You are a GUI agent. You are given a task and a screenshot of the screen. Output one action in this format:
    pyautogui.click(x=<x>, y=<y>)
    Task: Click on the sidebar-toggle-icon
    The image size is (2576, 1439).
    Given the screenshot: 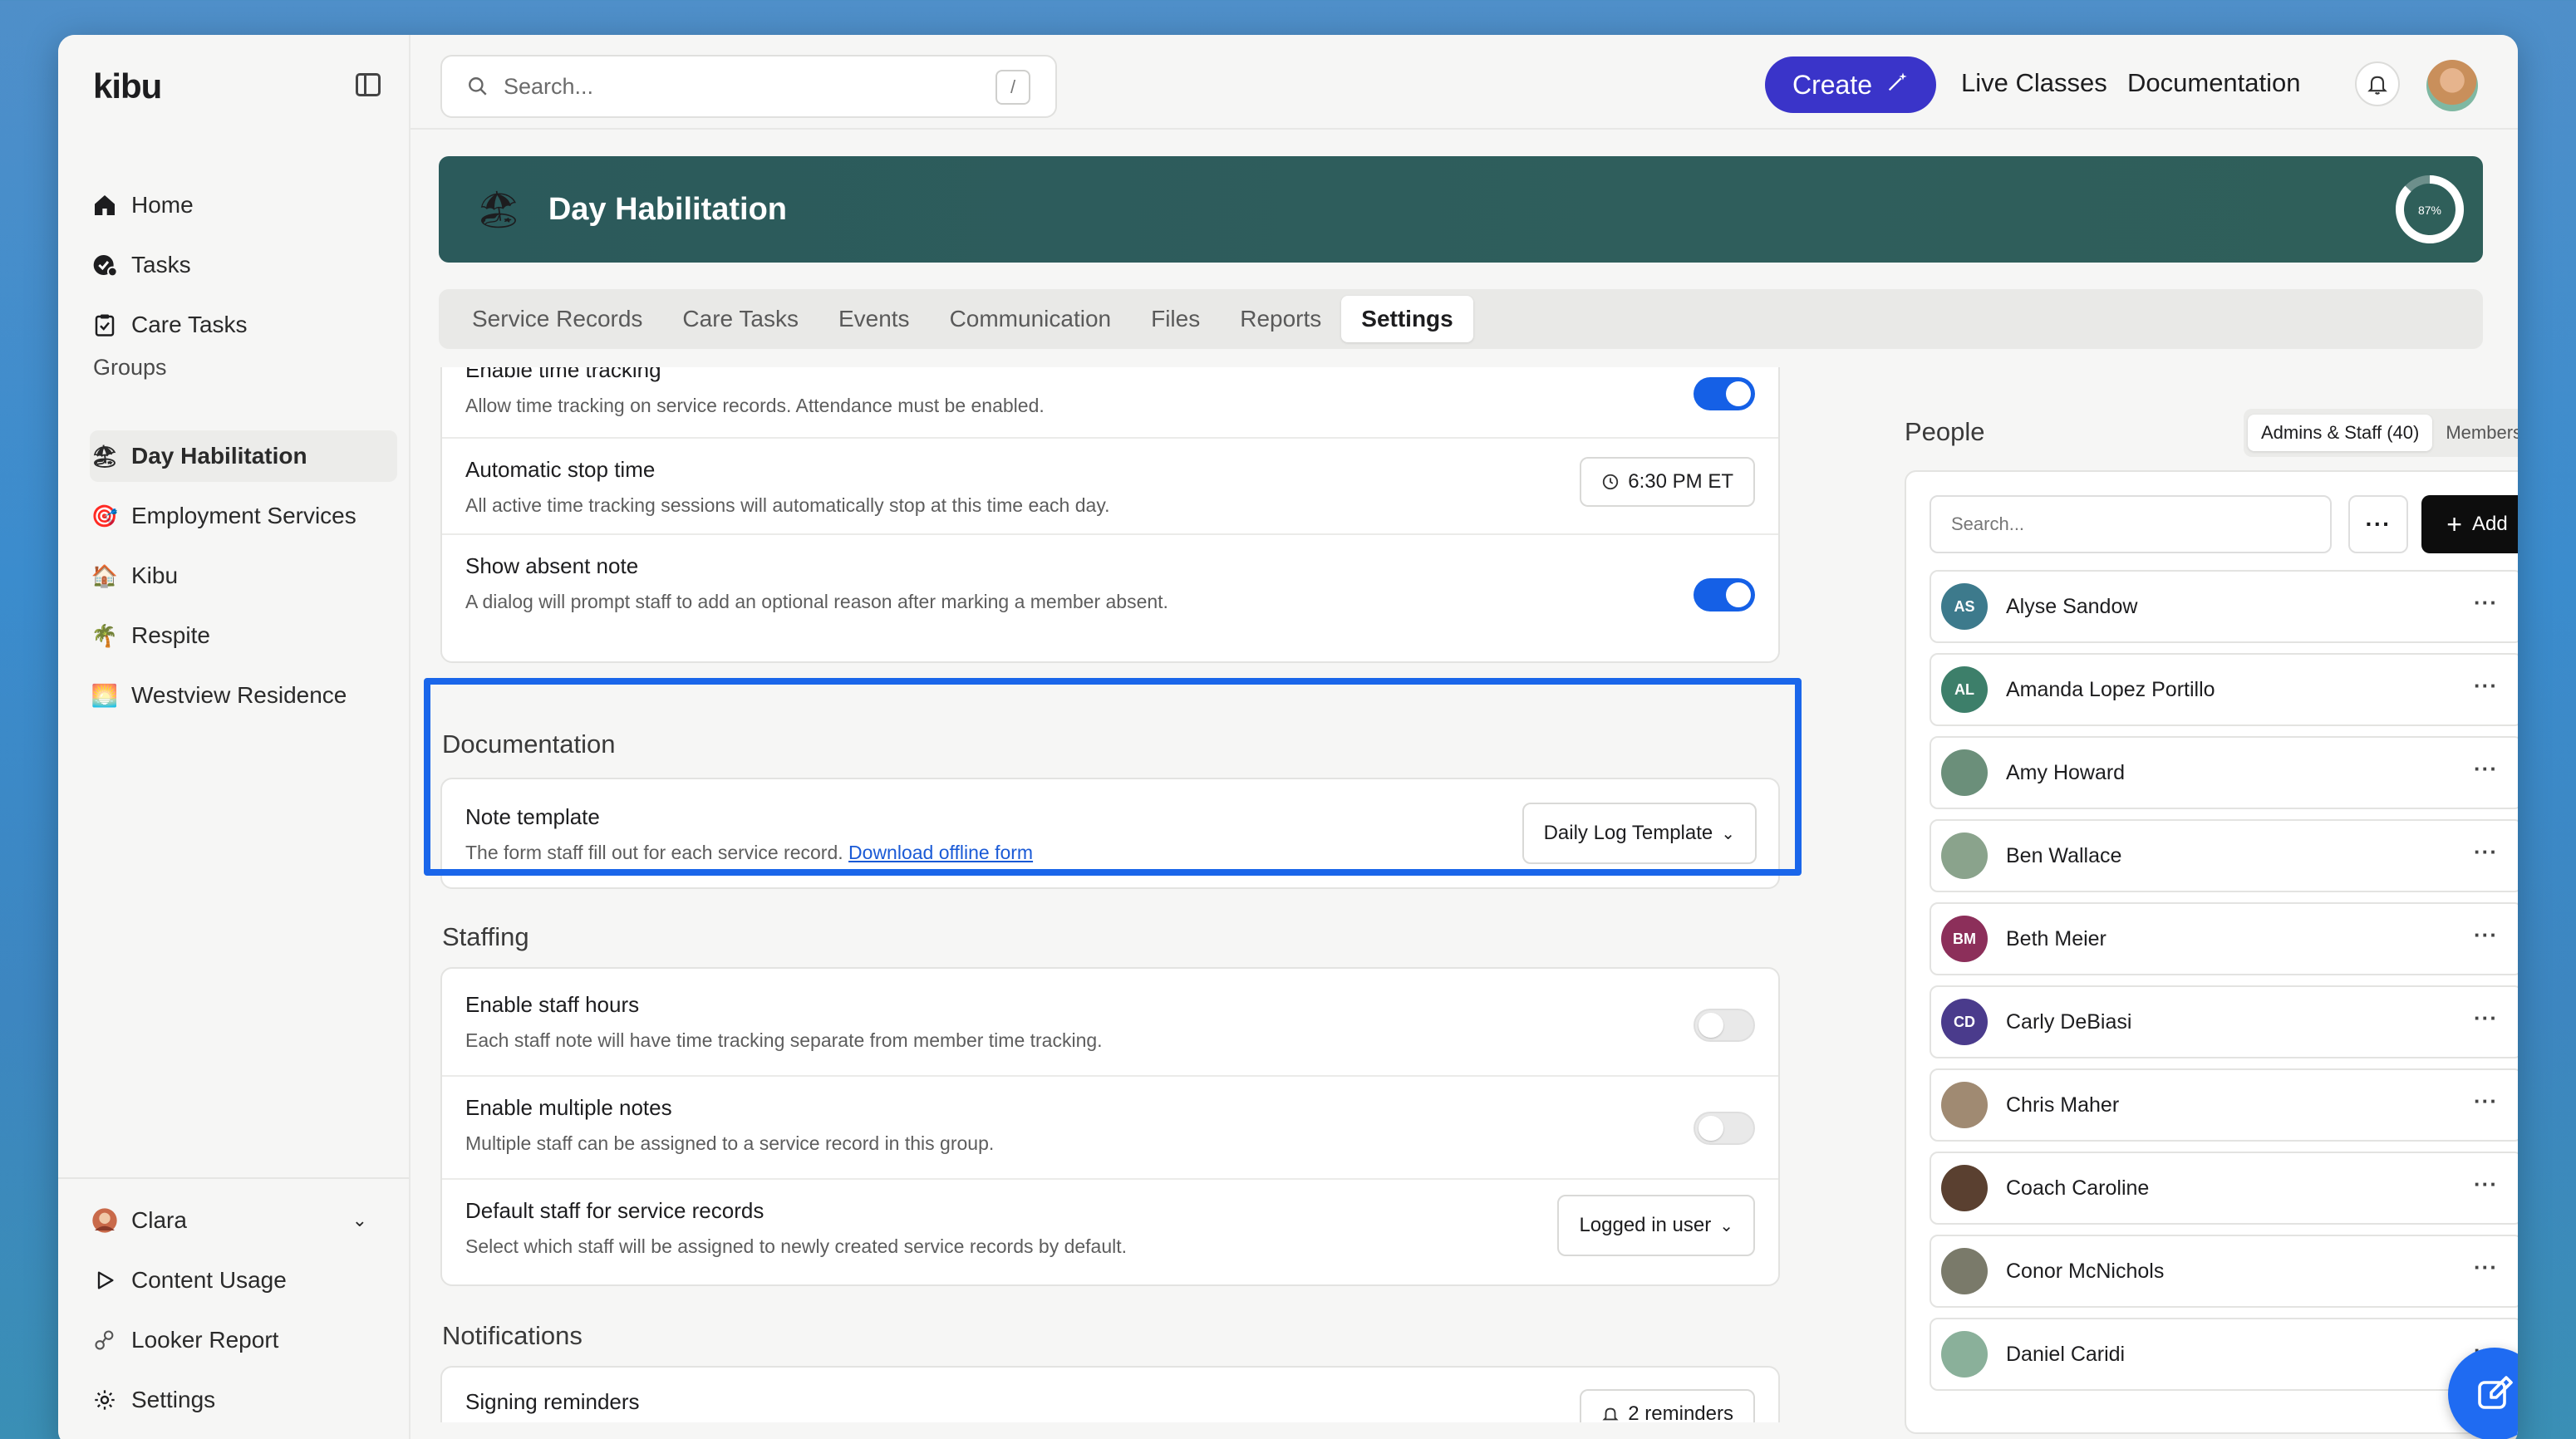 What is the action you would take?
    pyautogui.click(x=368, y=84)
    